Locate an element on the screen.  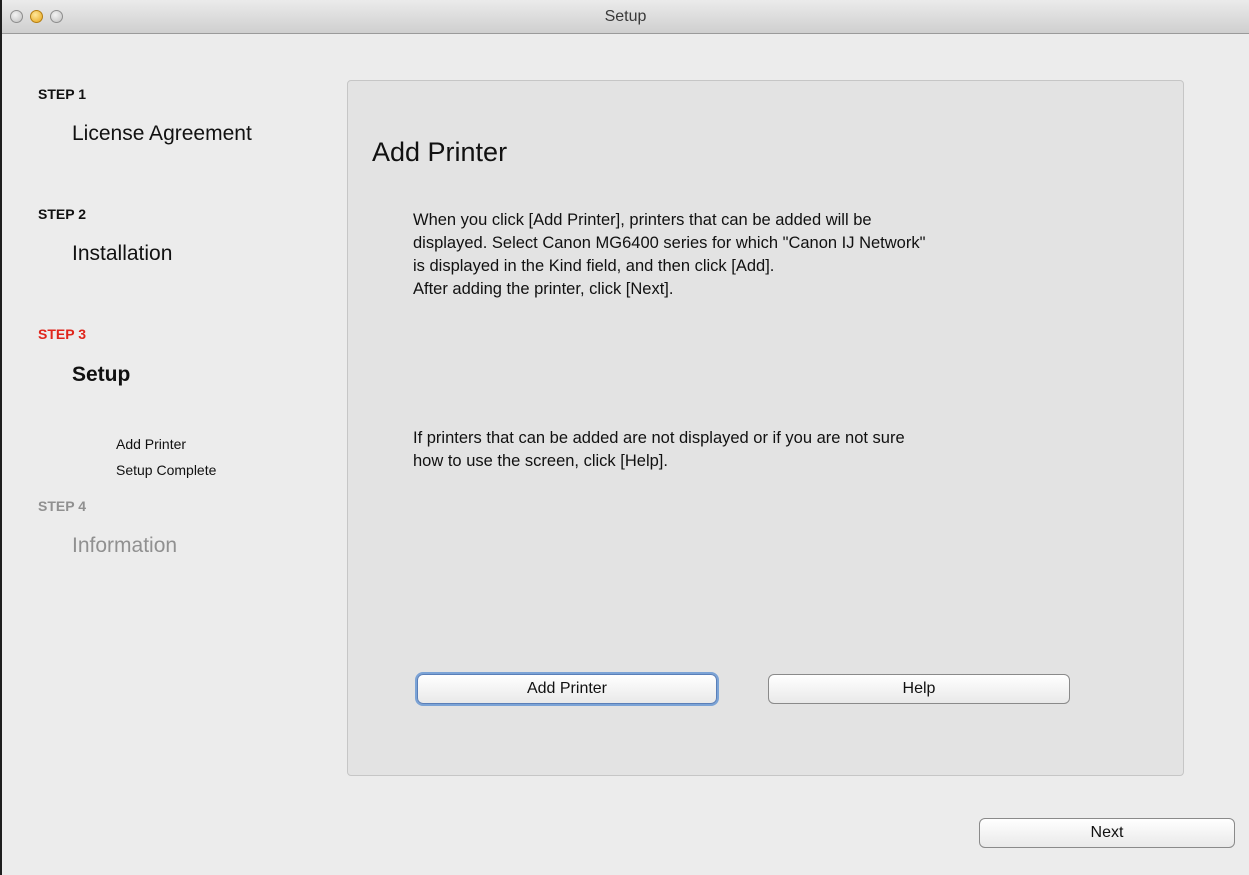
add-printer-button: Add Printer is located at coordinates (567, 689).